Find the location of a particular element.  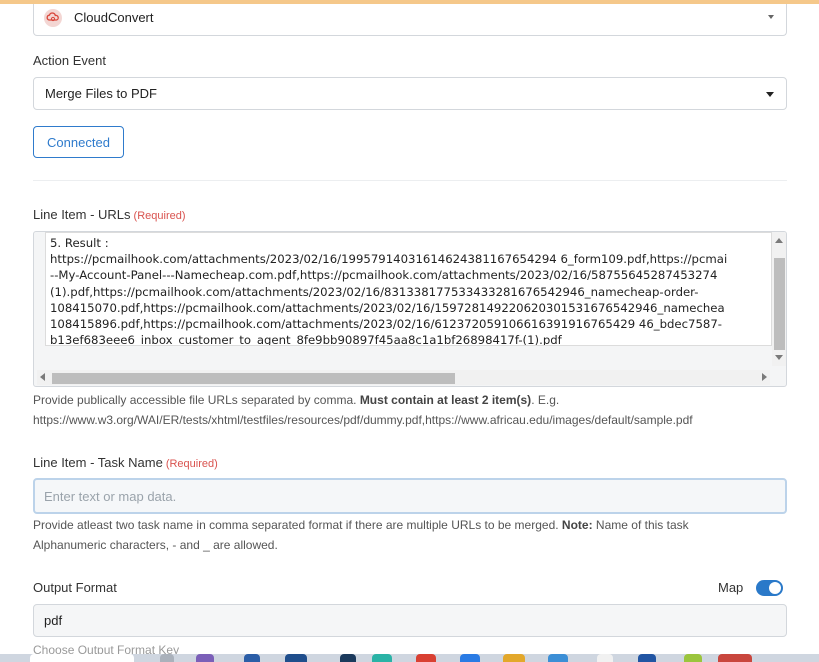

app-select: CloudConvert is located at coordinates (410, 20).